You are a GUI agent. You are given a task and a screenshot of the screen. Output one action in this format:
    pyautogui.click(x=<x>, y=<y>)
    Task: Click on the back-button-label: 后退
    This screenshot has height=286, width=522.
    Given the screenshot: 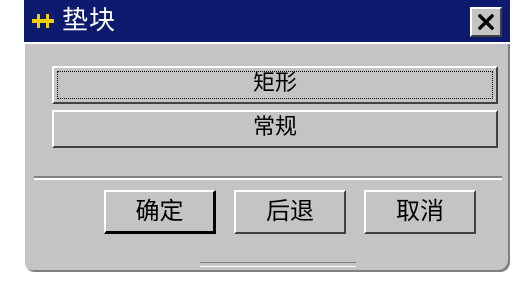 What is the action you would take?
    pyautogui.click(x=290, y=211)
    